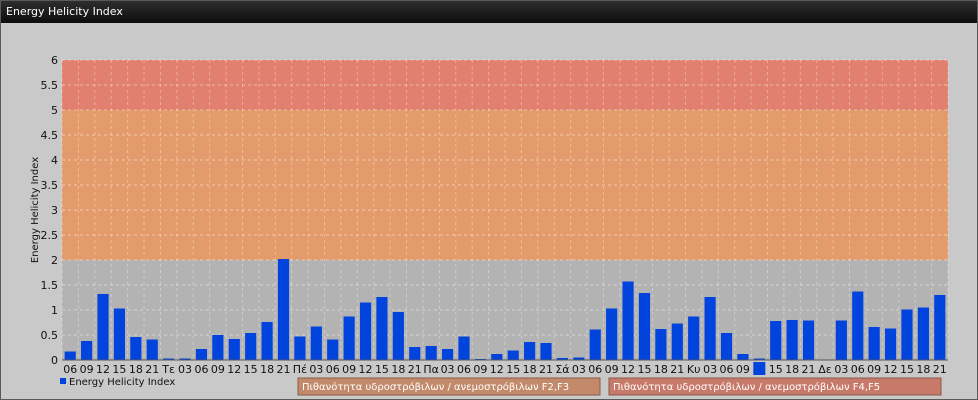  What do you see at coordinates (54, 60) in the screenshot?
I see `y-tick-label: 6` at bounding box center [54, 60].